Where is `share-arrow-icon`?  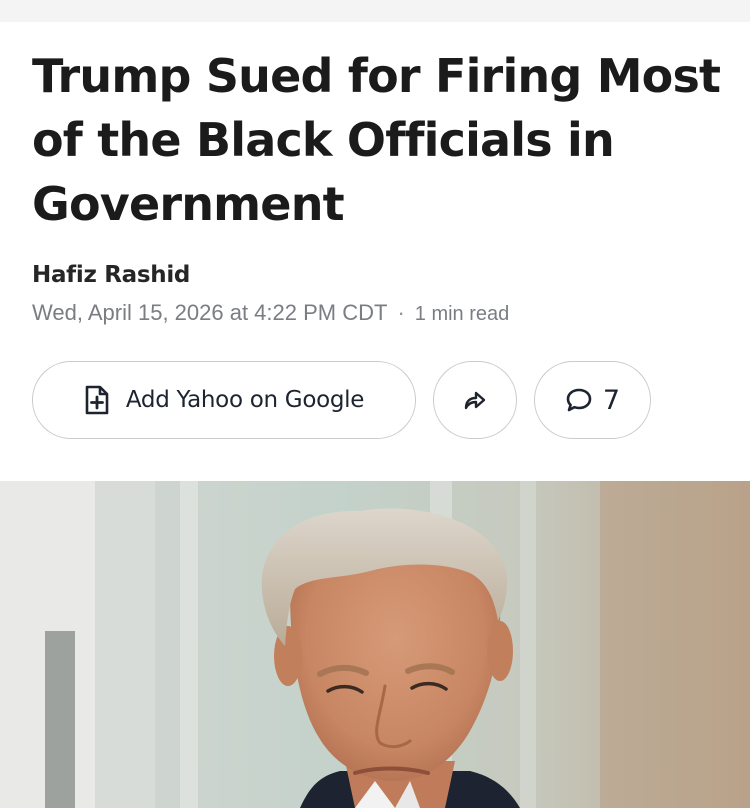 share-arrow-icon is located at coordinates (475, 400).